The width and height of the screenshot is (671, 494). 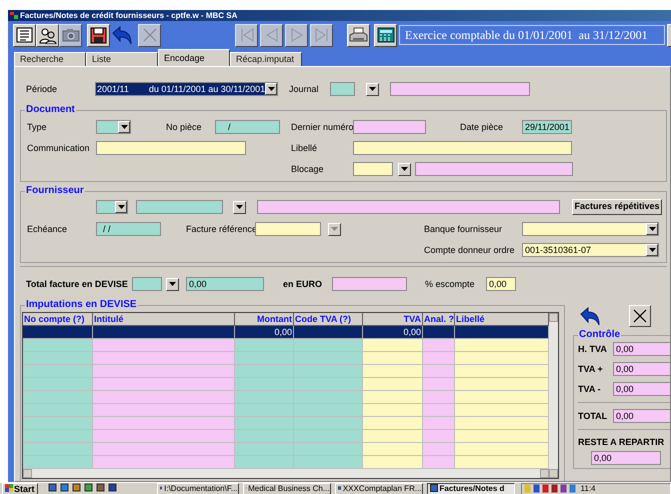 I want to click on field-label: No pièce, so click(x=184, y=127).